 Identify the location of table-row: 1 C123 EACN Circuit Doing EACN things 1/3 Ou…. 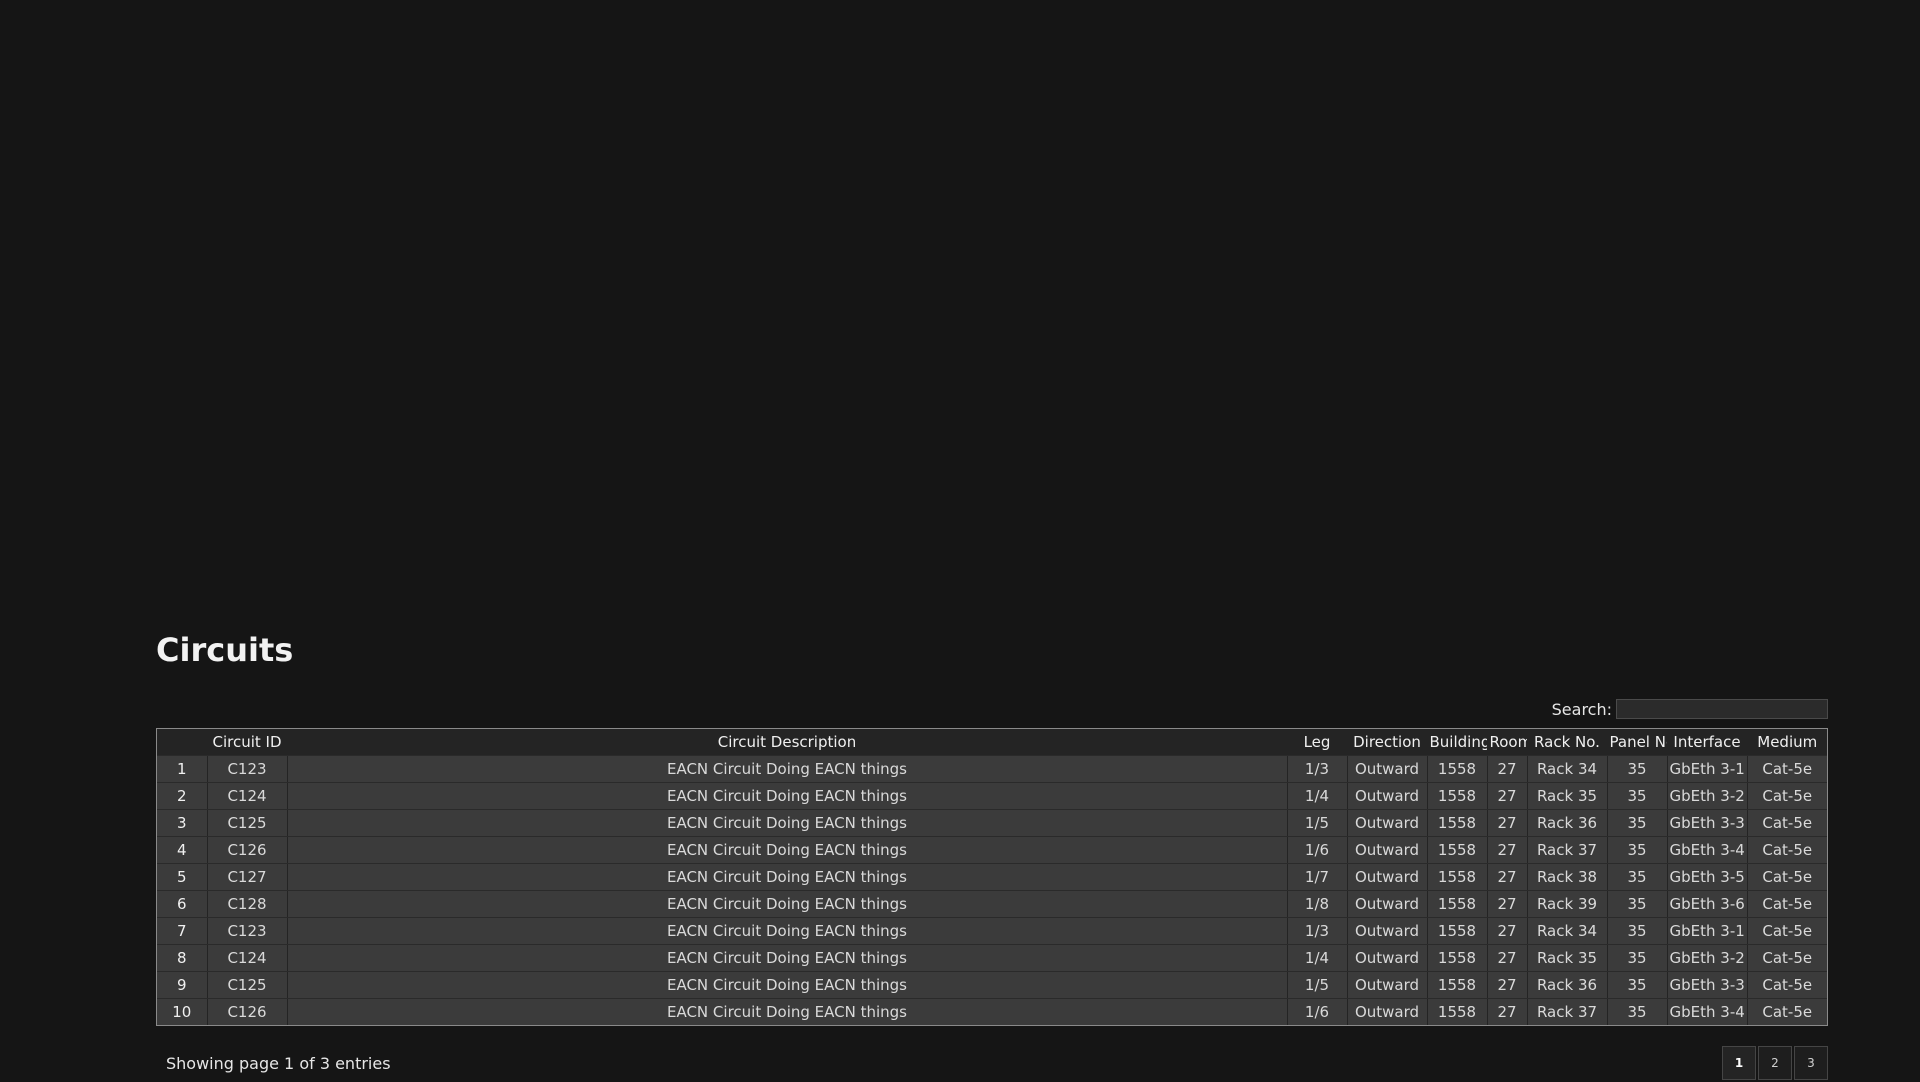
(992, 769).